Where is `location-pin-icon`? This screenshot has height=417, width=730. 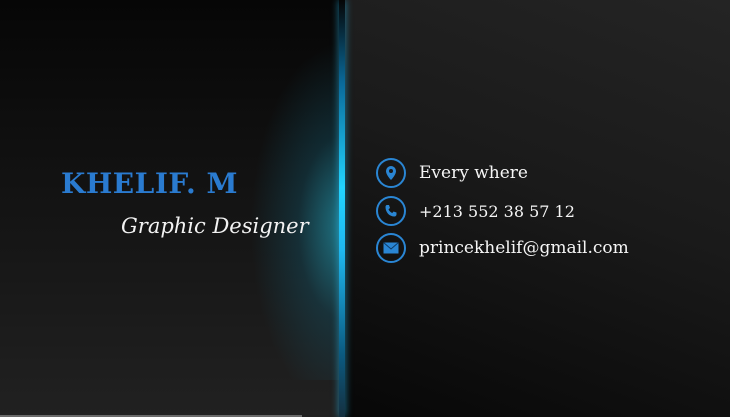
location-pin-icon is located at coordinates (391, 173).